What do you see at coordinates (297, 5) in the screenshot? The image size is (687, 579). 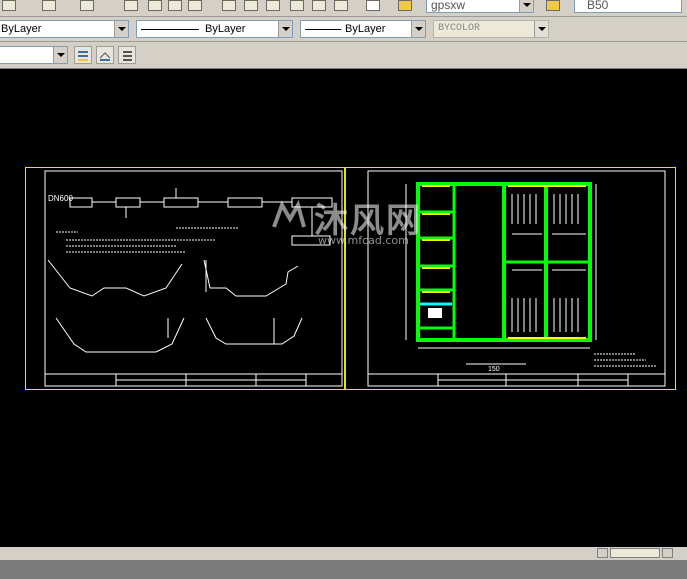 I see `sheet-set-icon` at bounding box center [297, 5].